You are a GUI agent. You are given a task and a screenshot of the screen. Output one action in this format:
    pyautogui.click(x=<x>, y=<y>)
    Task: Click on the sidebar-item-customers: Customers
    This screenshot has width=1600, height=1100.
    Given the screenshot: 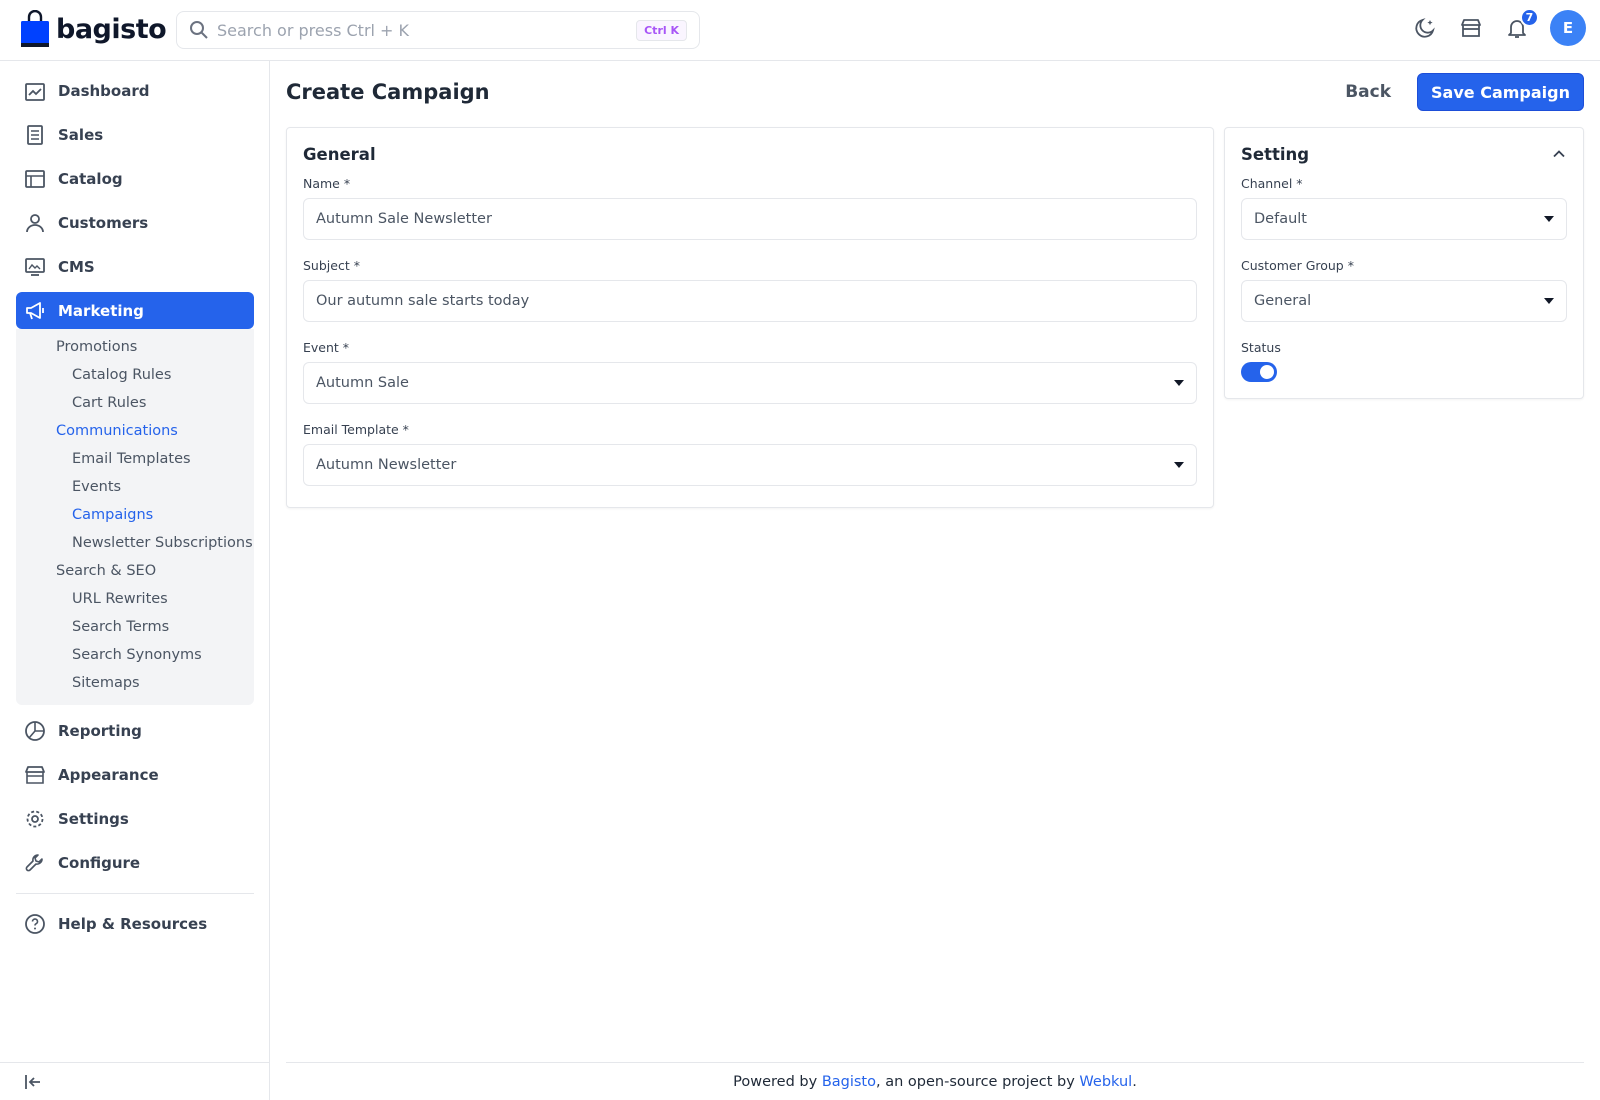 What is the action you would take?
    pyautogui.click(x=135, y=223)
    